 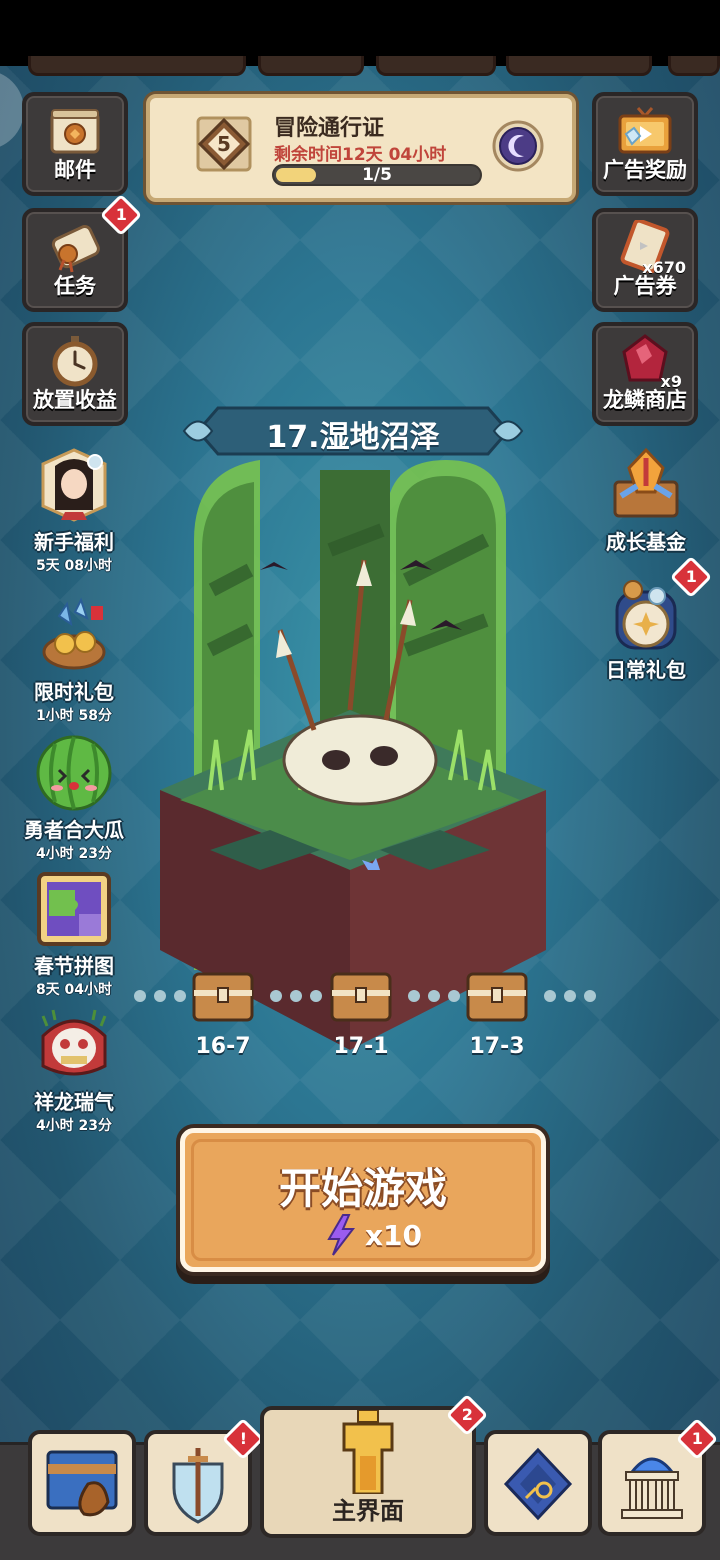 I want to click on daily-gift-jar-icon, so click(x=646, y=613).